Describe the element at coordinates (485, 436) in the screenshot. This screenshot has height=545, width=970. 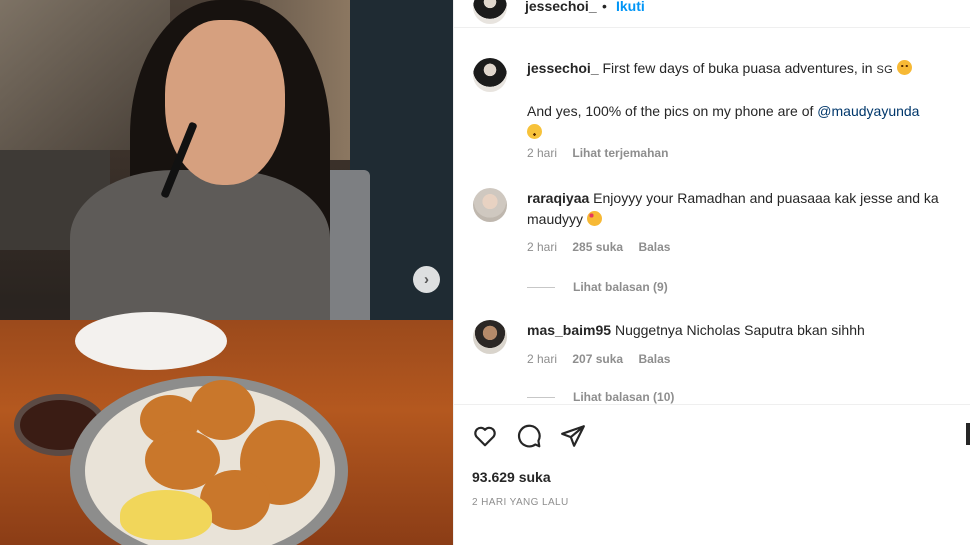
I see `heart-icon` at that location.